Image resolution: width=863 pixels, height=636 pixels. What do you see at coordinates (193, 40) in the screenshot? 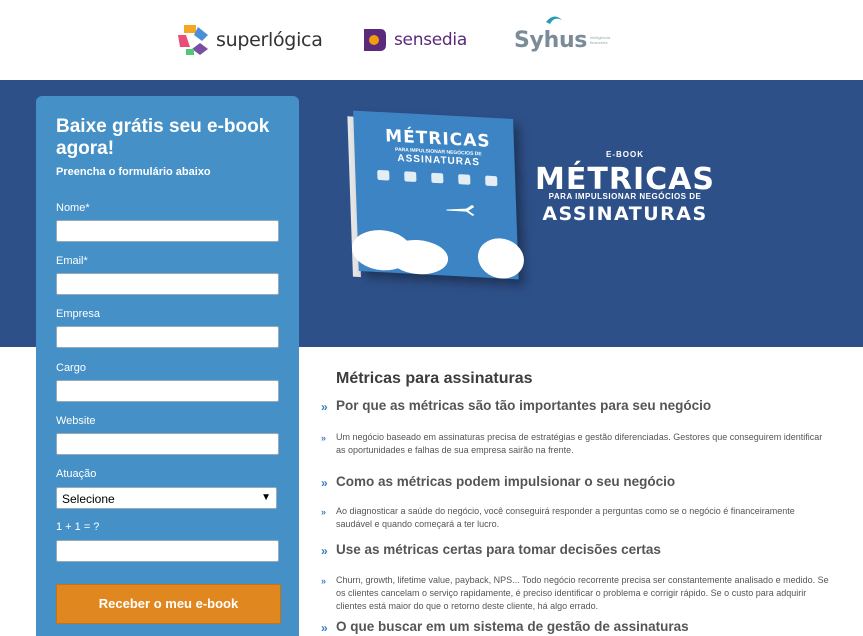
I see `superlogica-mark-icon` at bounding box center [193, 40].